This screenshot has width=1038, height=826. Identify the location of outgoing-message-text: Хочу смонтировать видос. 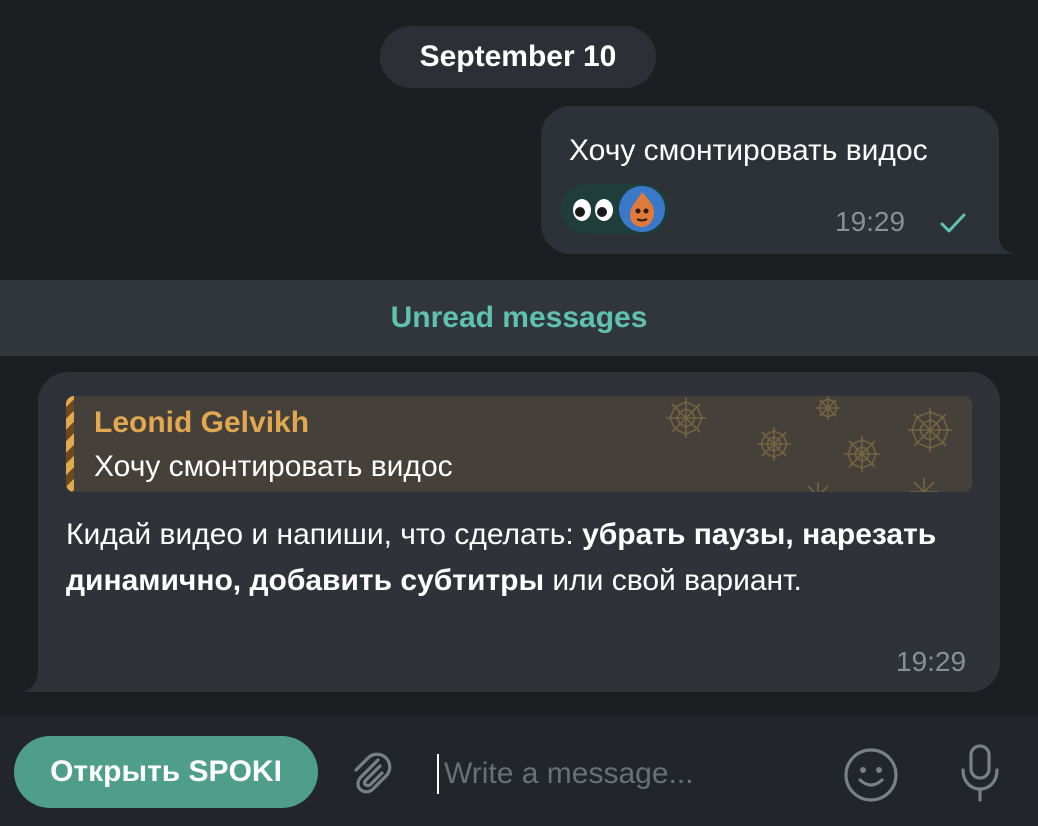
(748, 150).